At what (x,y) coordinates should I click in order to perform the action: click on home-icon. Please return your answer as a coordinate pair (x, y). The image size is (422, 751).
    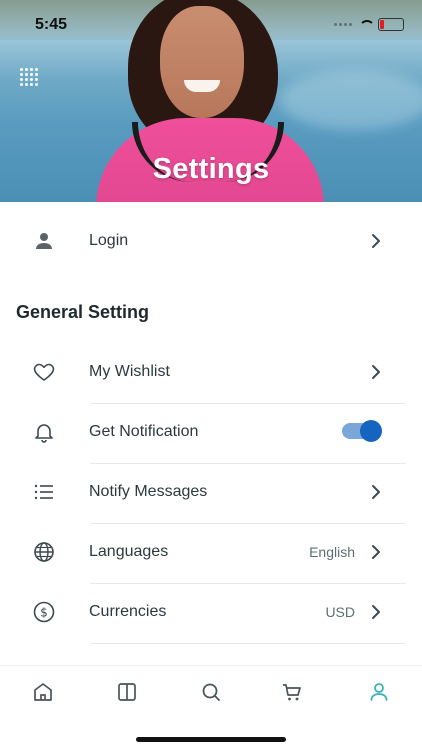
    Looking at the image, I should click on (43, 692).